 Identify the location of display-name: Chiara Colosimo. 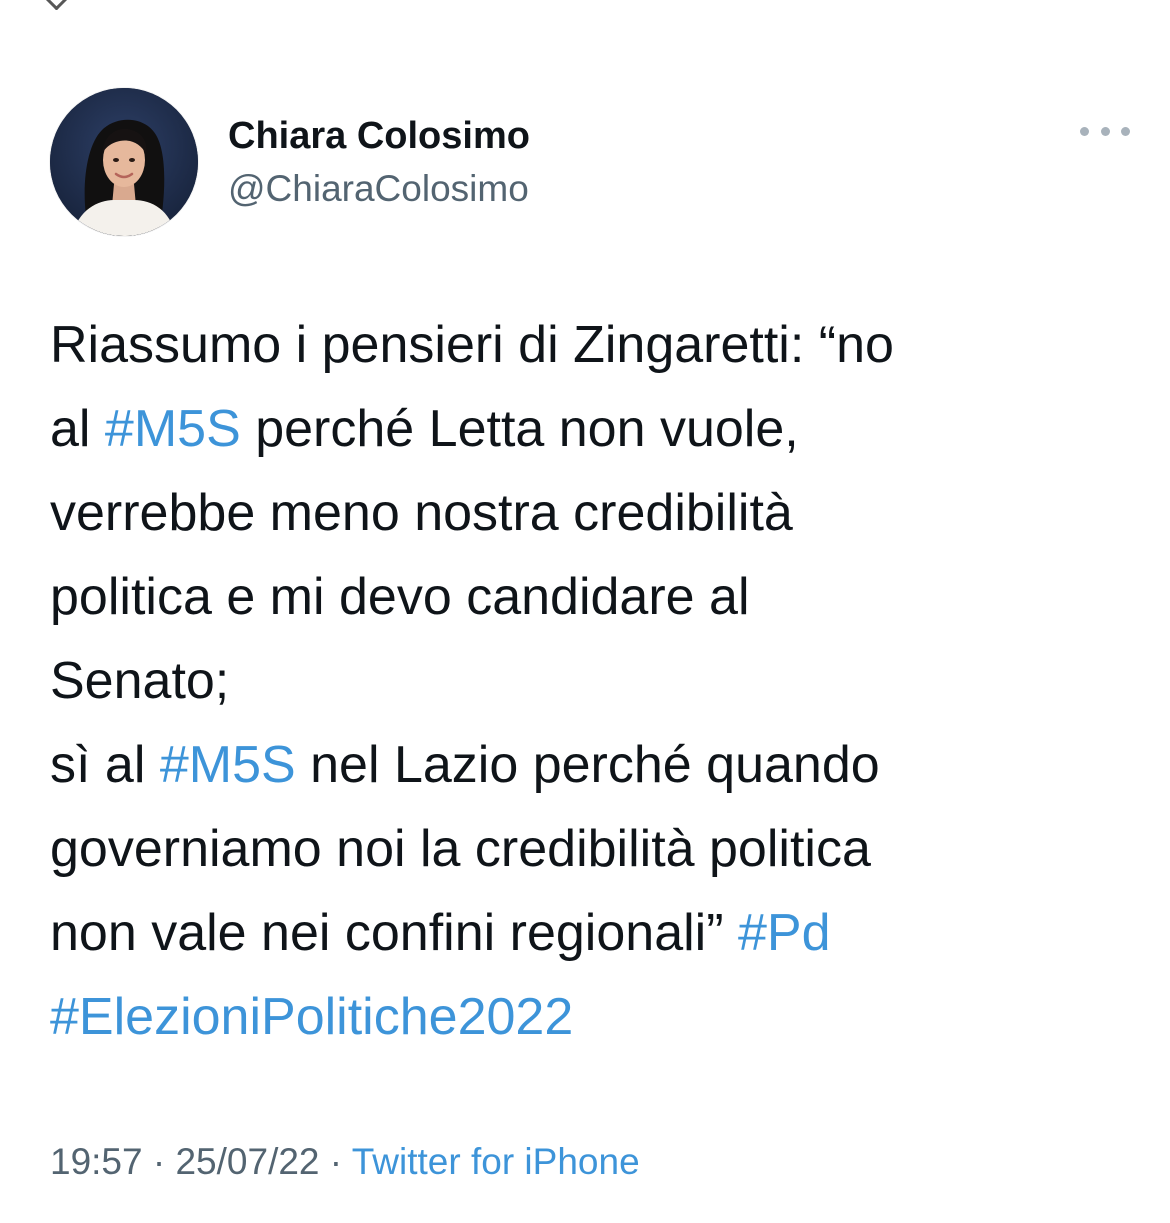
(379, 136).